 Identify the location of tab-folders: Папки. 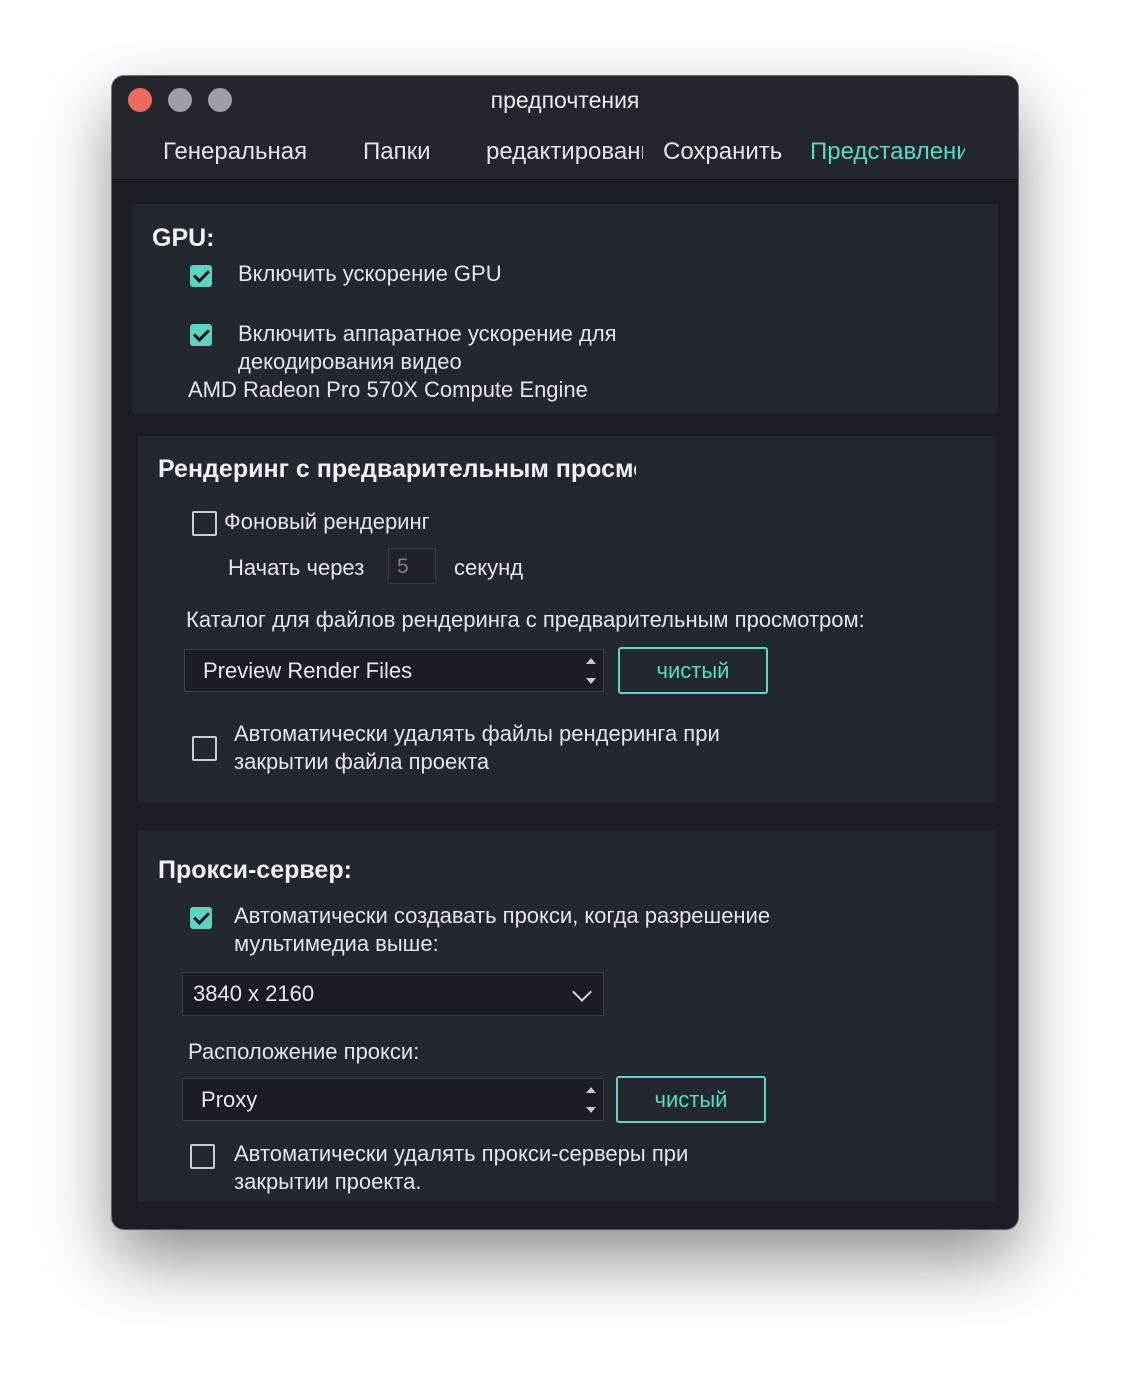
(397, 152).